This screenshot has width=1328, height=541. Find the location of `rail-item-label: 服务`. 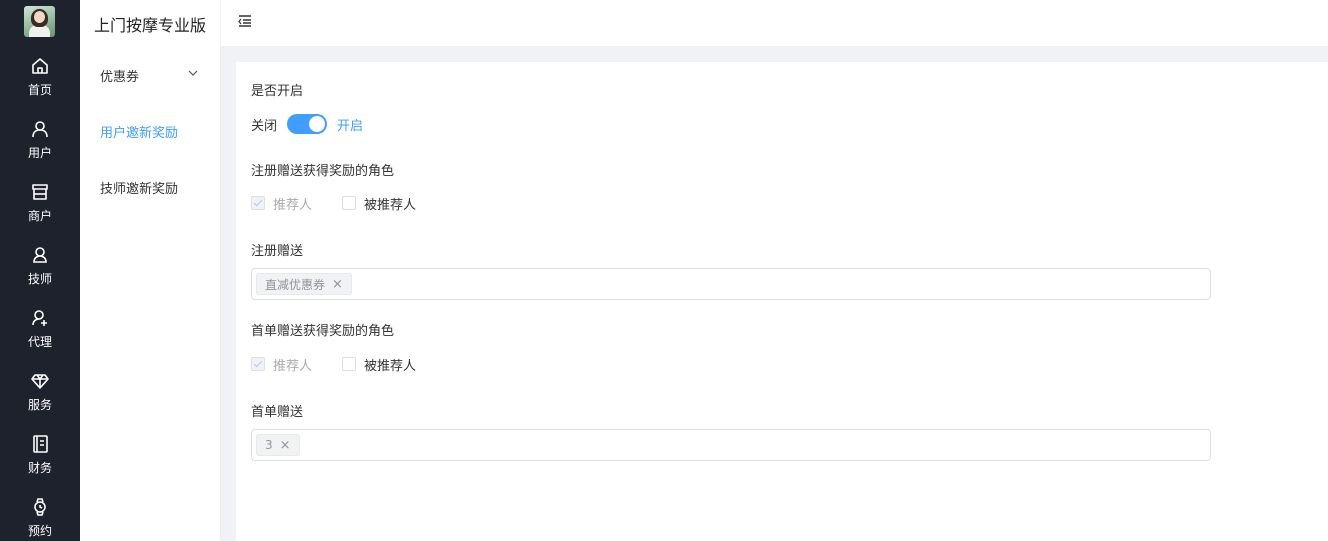

rail-item-label: 服务 is located at coordinates (39, 405).